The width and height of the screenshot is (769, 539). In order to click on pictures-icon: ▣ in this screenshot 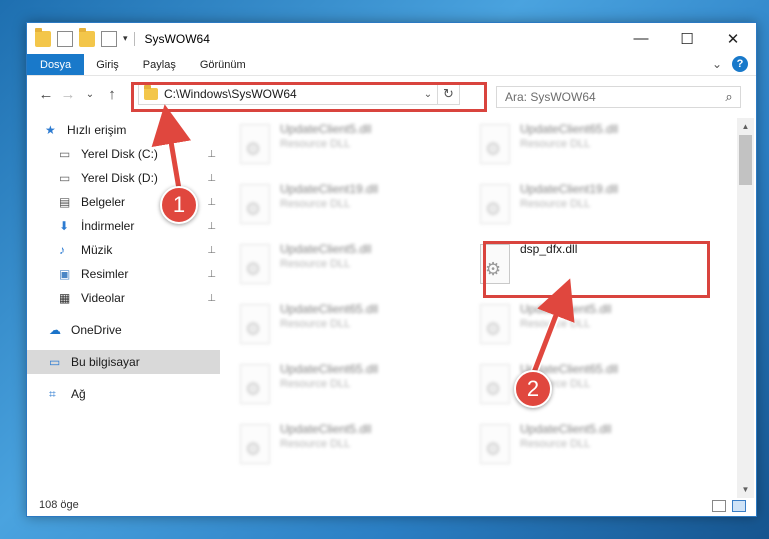, I will do `click(65, 274)`.